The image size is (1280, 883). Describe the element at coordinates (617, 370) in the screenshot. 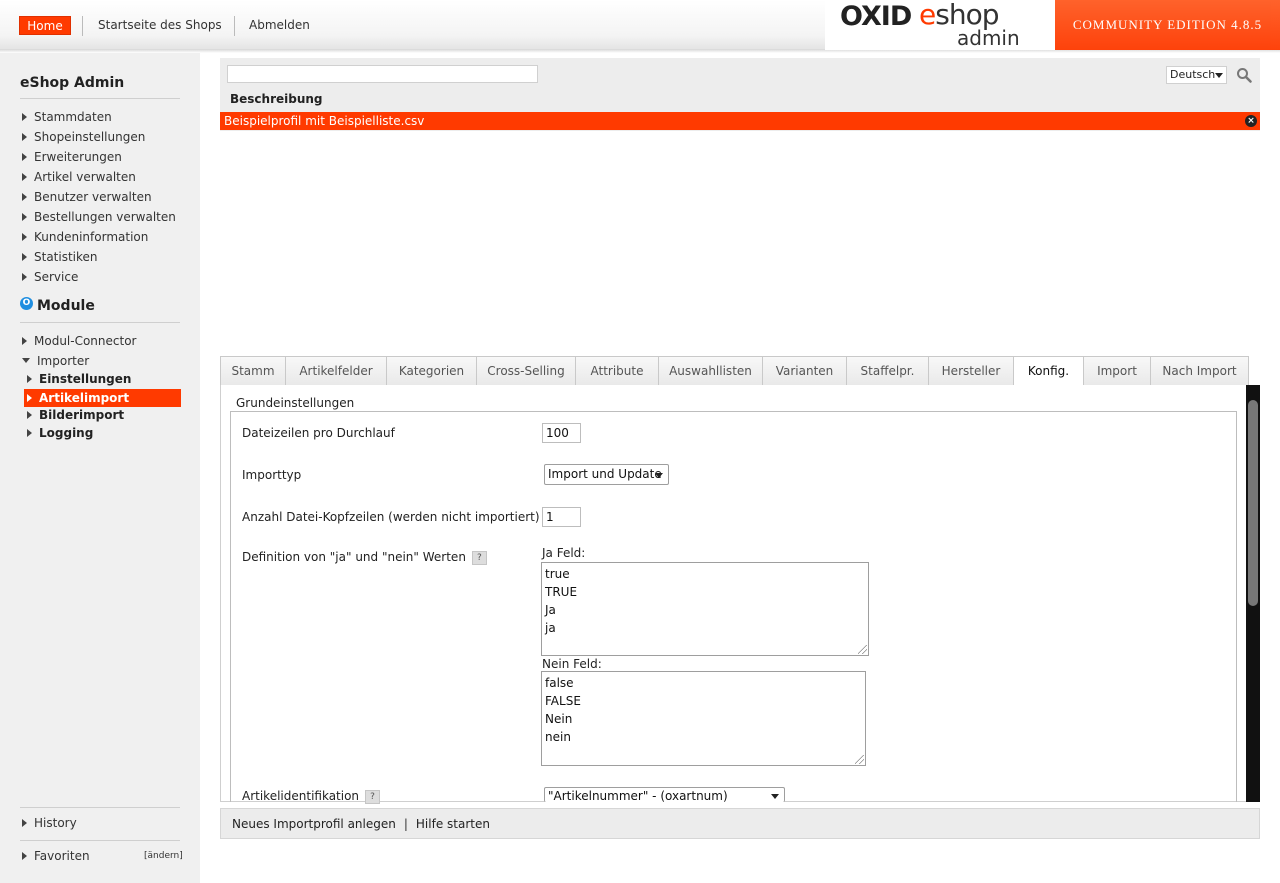

I see `tab-attribute: Attribute` at that location.